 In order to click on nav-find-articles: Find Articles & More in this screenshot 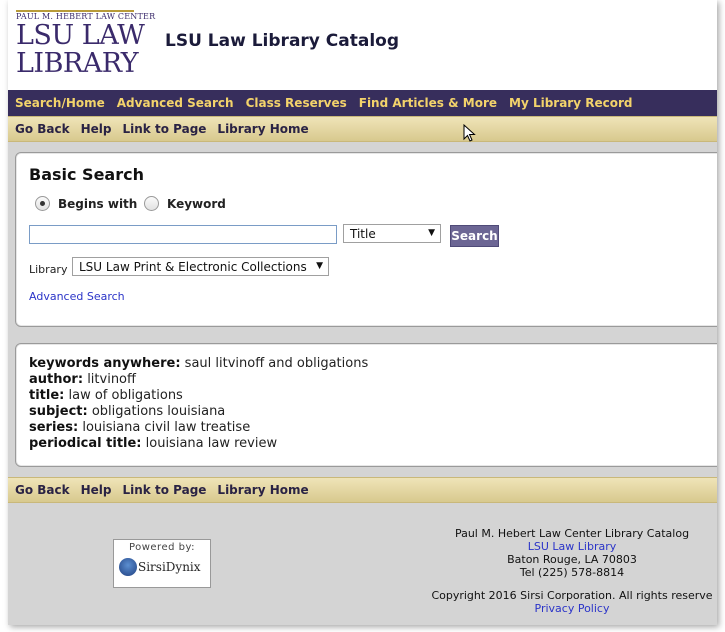, I will do `click(428, 103)`.